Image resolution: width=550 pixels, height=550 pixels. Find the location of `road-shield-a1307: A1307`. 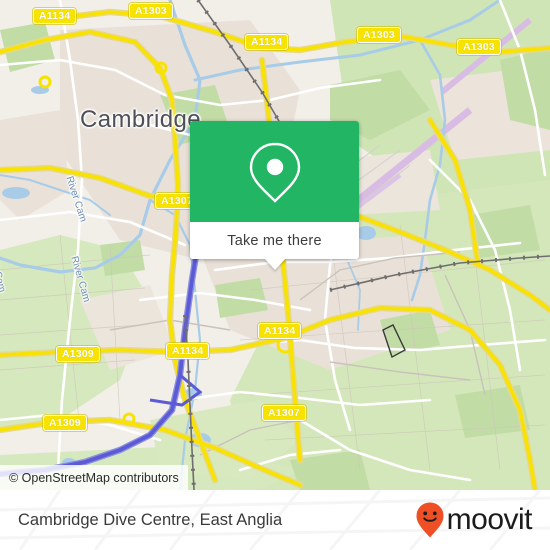

road-shield-a1307: A1307 is located at coordinates (284, 413).